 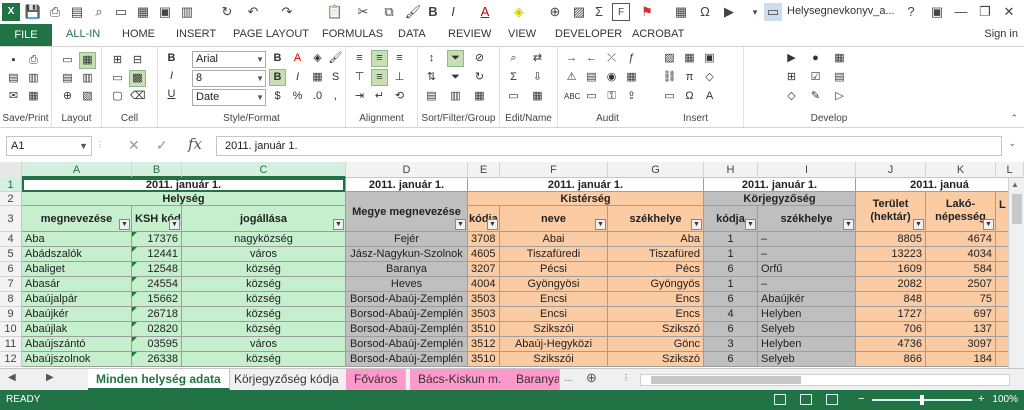 I want to click on cell-kisterseg-kod: 4605, so click(x=484, y=254).